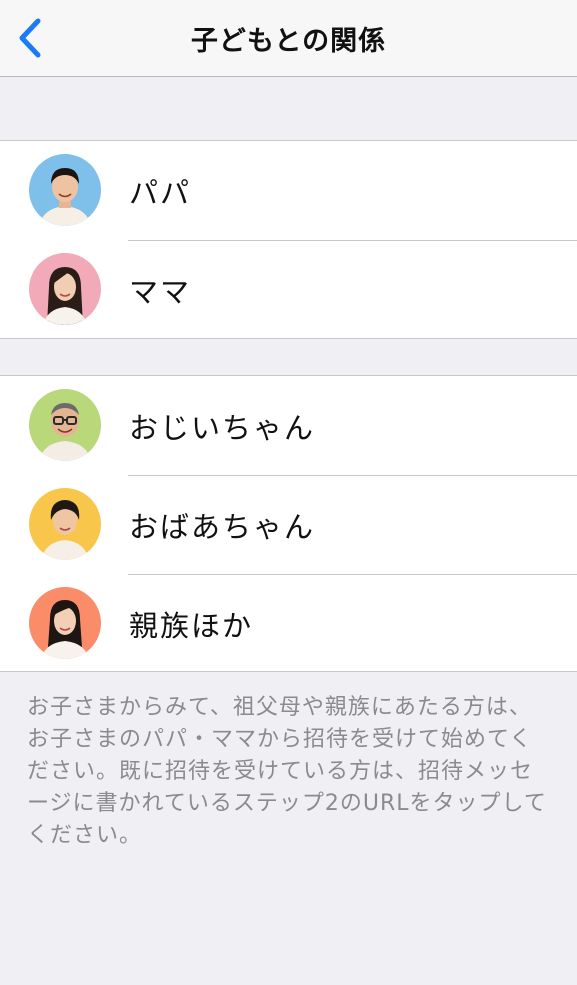  What do you see at coordinates (65, 190) in the screenshot?
I see `papa-avatar` at bounding box center [65, 190].